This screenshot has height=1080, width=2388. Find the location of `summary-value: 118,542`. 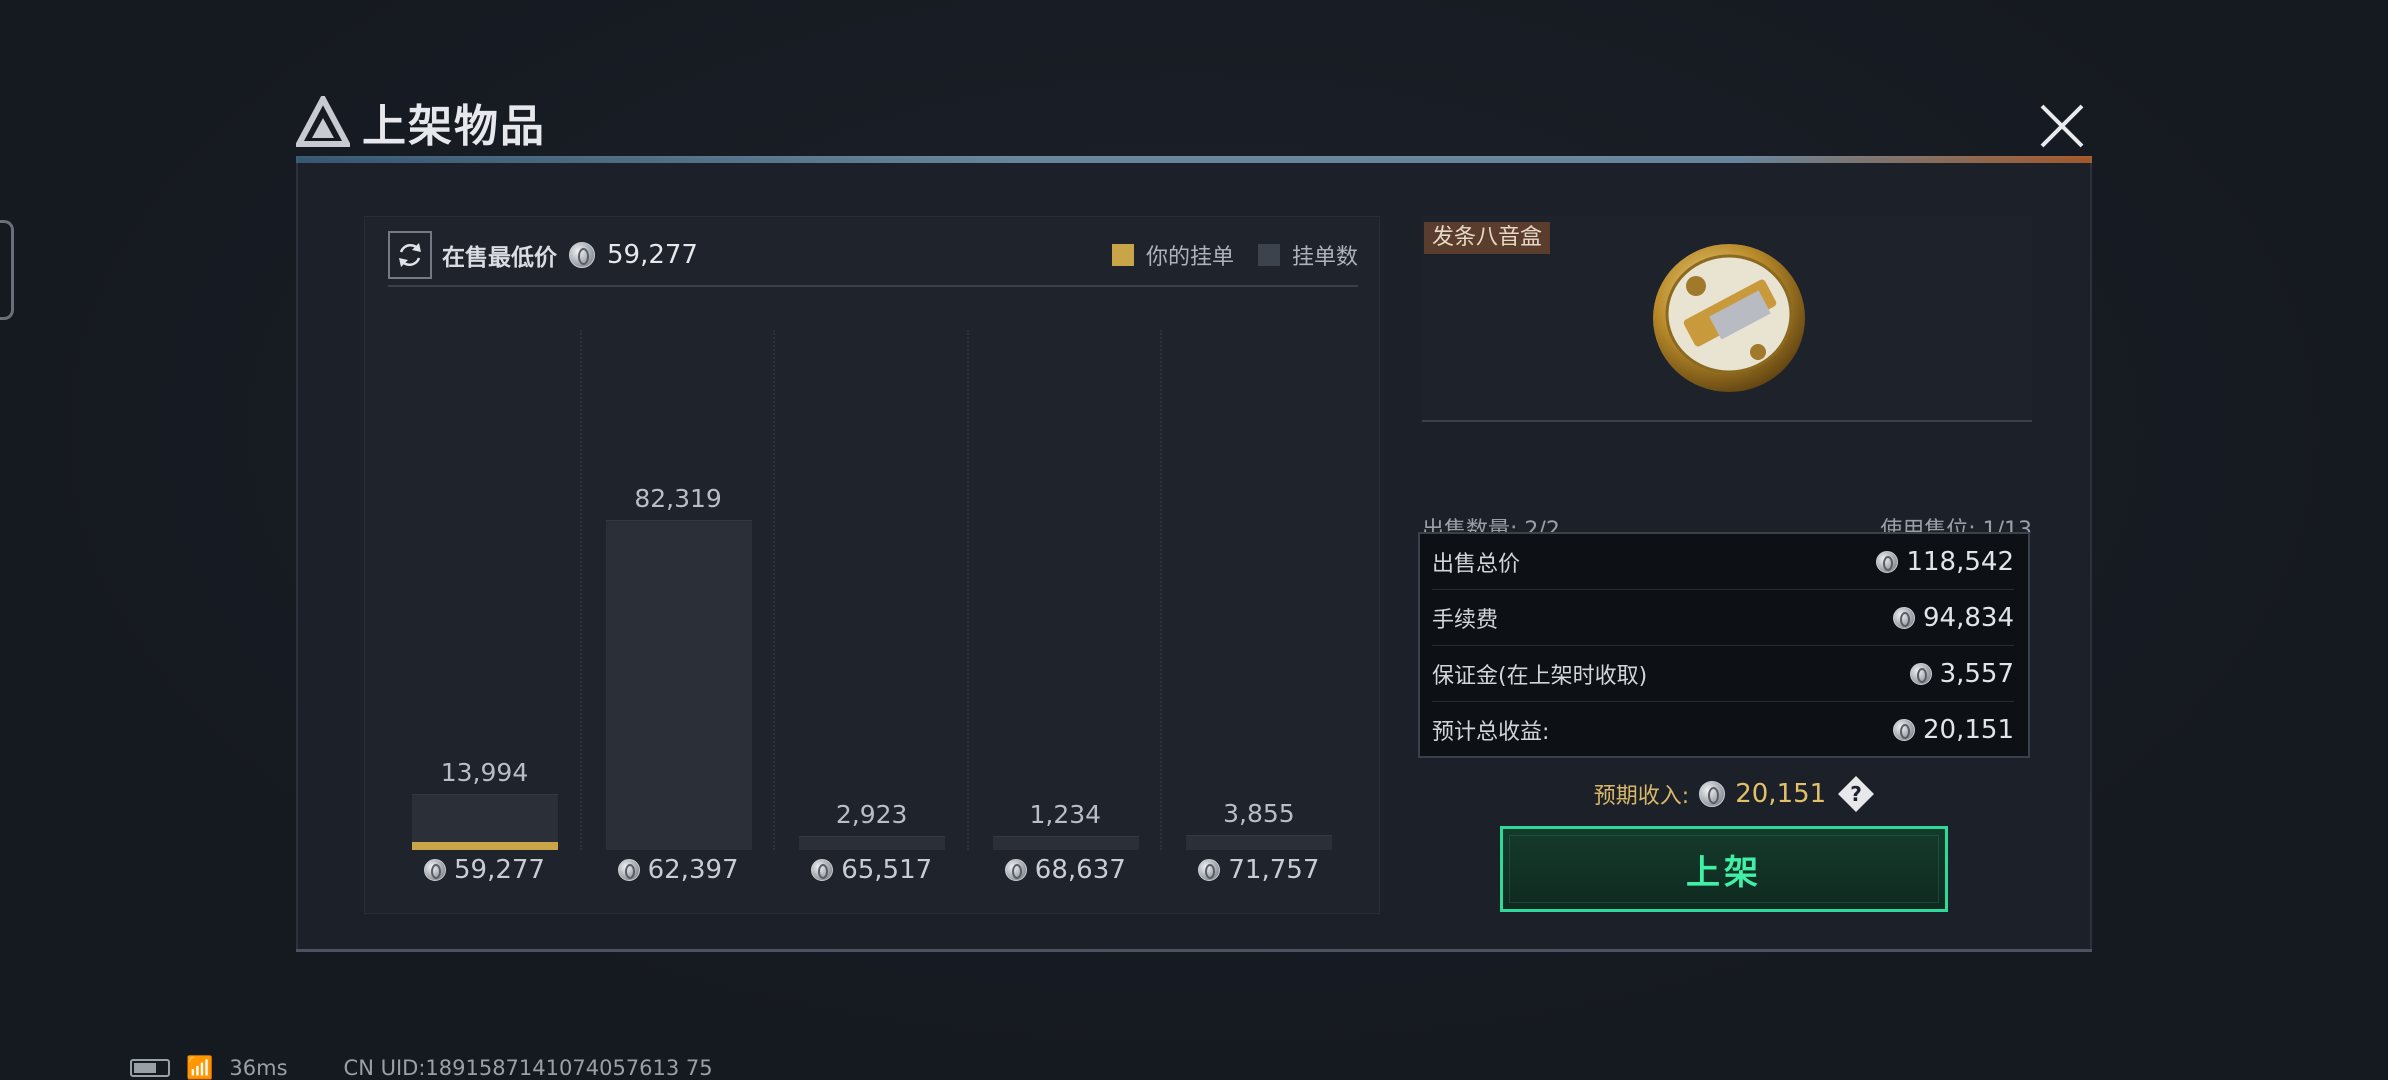

summary-value: 118,542 is located at coordinates (1960, 561).